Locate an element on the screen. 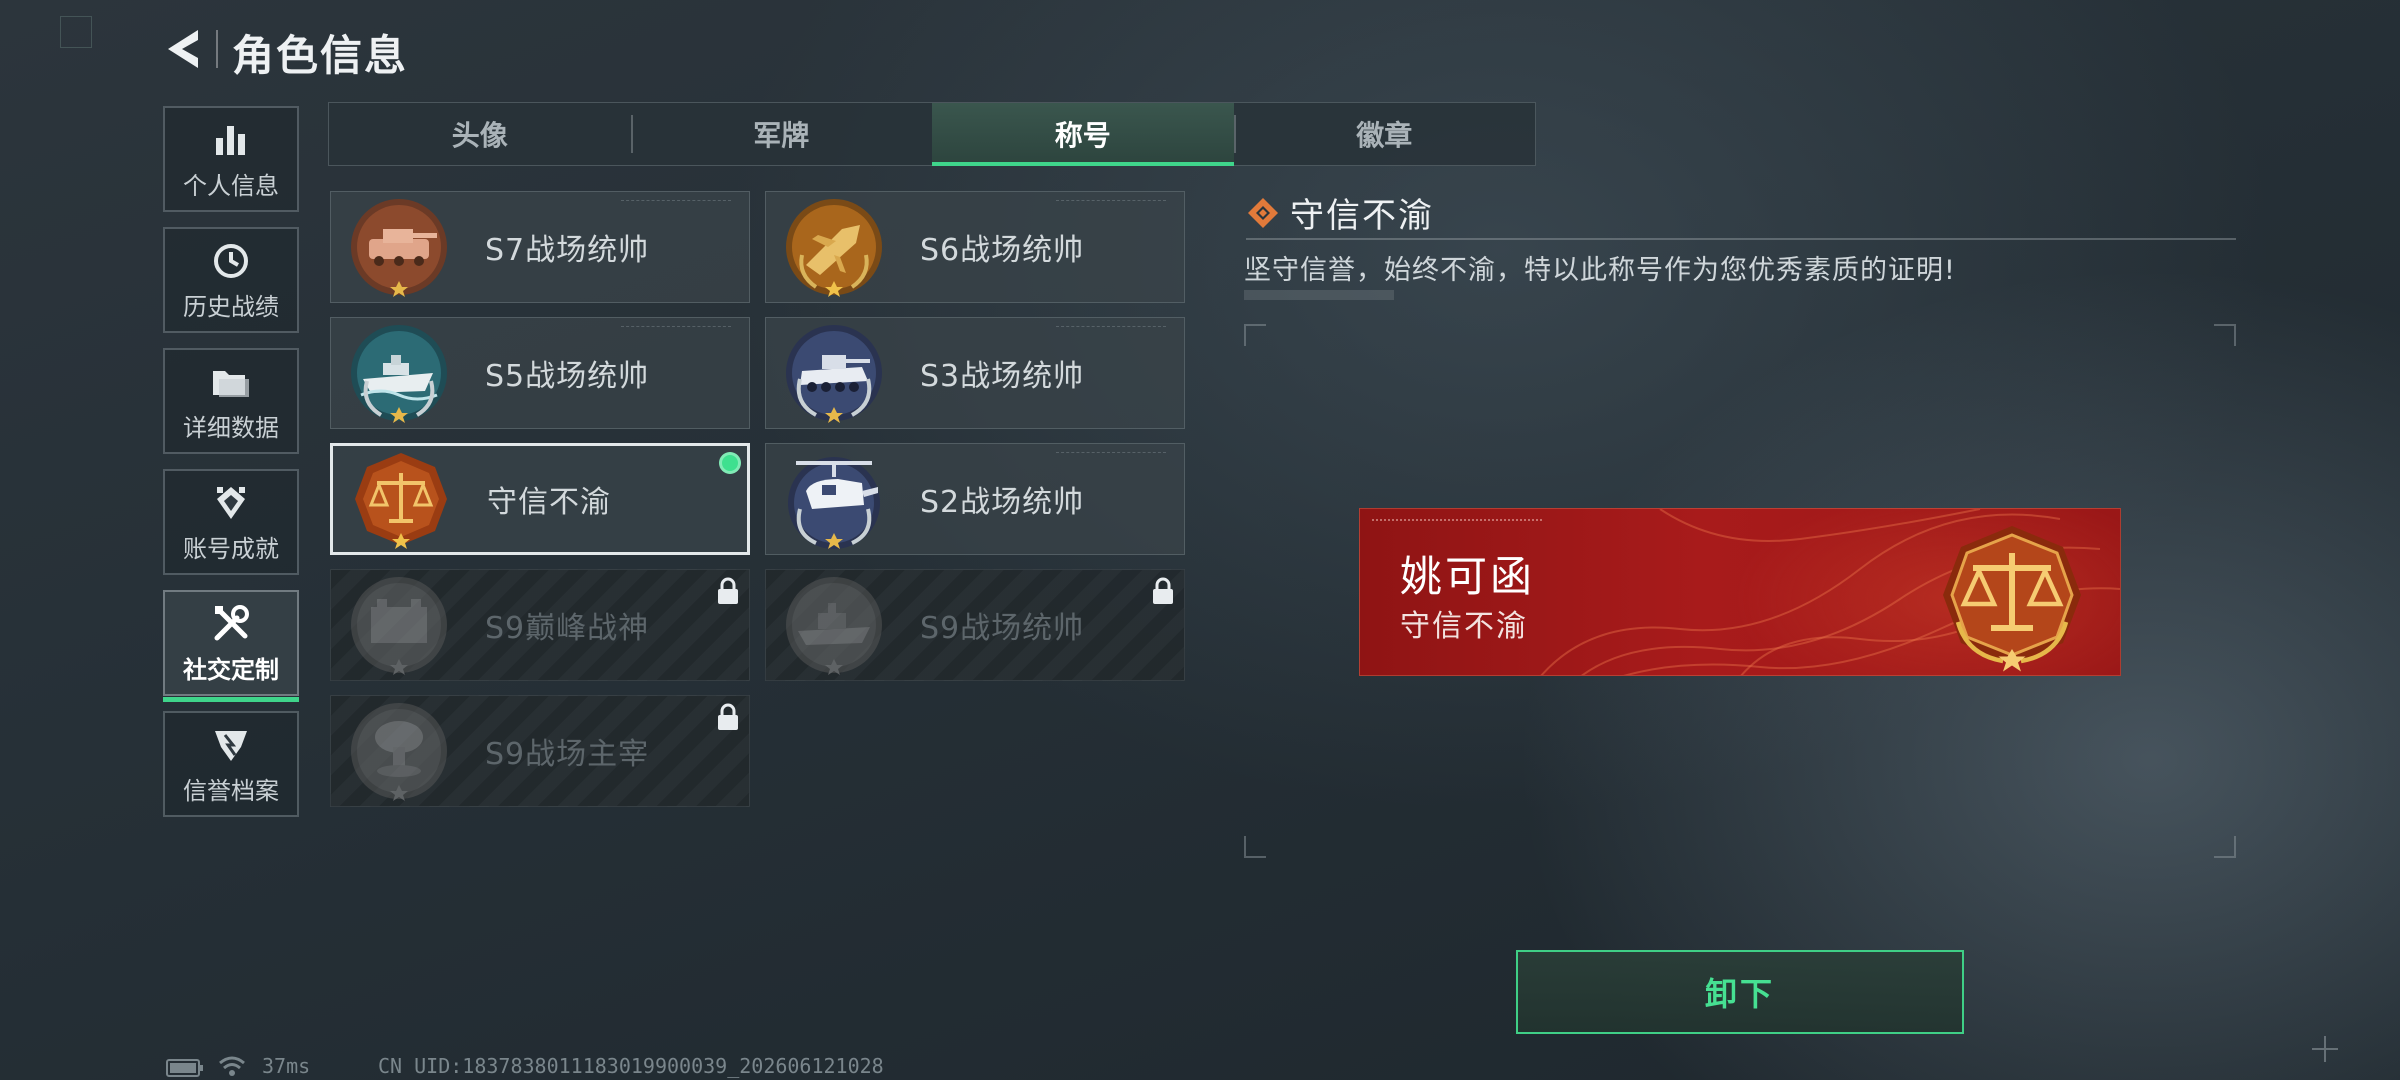 The height and width of the screenshot is (1080, 2400). tab-military-tag: 军牌 is located at coordinates (781, 134).